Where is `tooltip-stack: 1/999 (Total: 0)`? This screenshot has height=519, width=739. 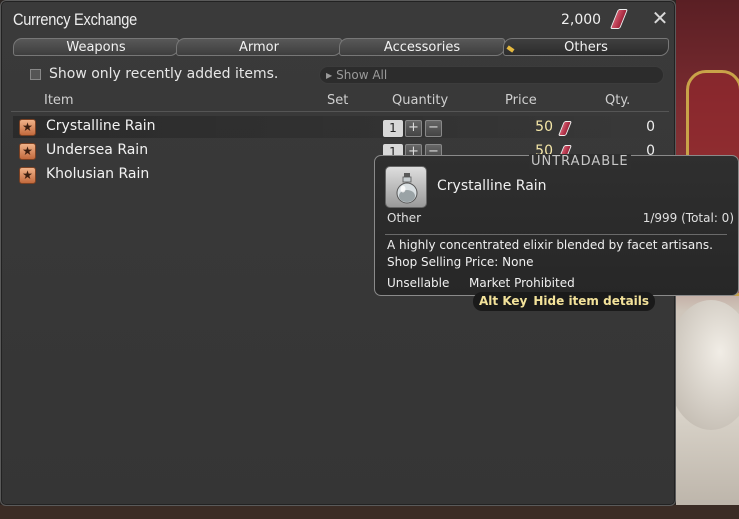 tooltip-stack: 1/999 (Total: 0) is located at coordinates (688, 218).